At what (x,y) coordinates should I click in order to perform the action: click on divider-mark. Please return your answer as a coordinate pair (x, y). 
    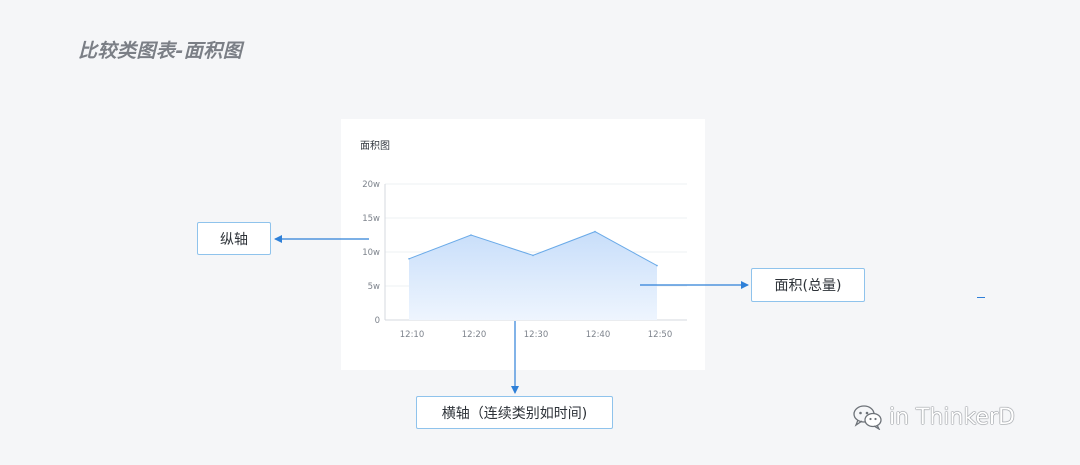
    Looking at the image, I should click on (981, 297).